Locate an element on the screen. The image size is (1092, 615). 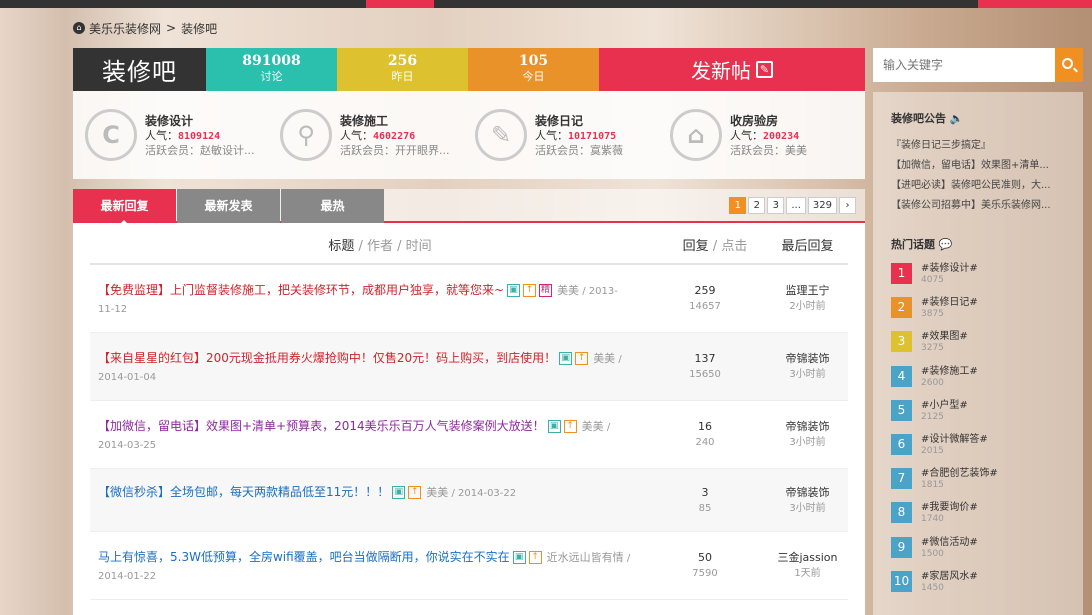
category-item-diary: ✎ 装修日记 人气：10171075 活跃会员：寞紫薇 is located at coordinates (572, 135).